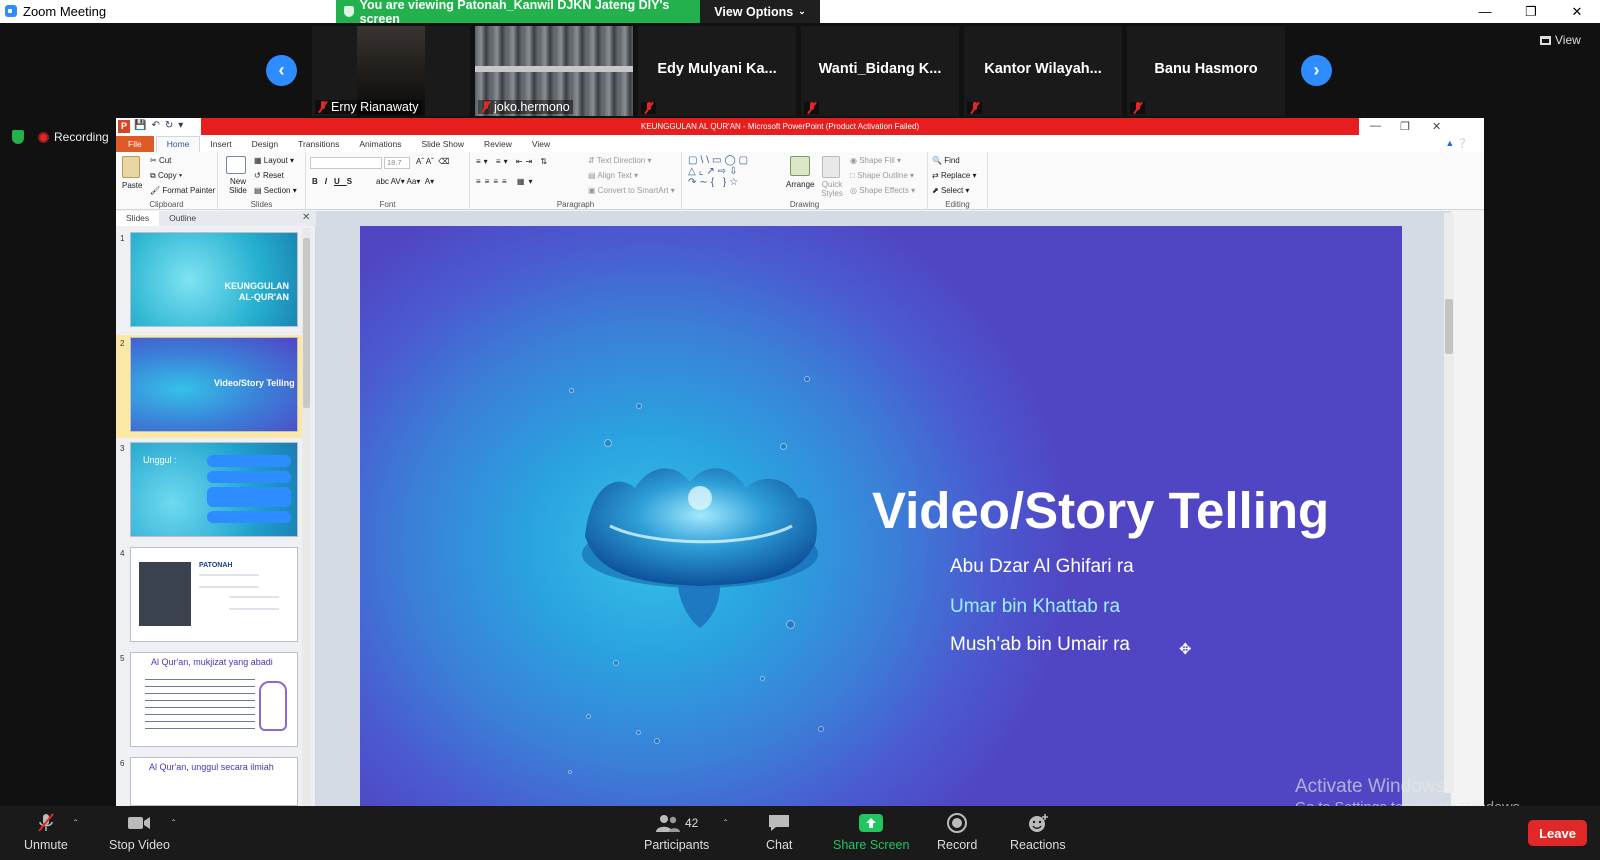  I want to click on tab-file: File, so click(135, 144).